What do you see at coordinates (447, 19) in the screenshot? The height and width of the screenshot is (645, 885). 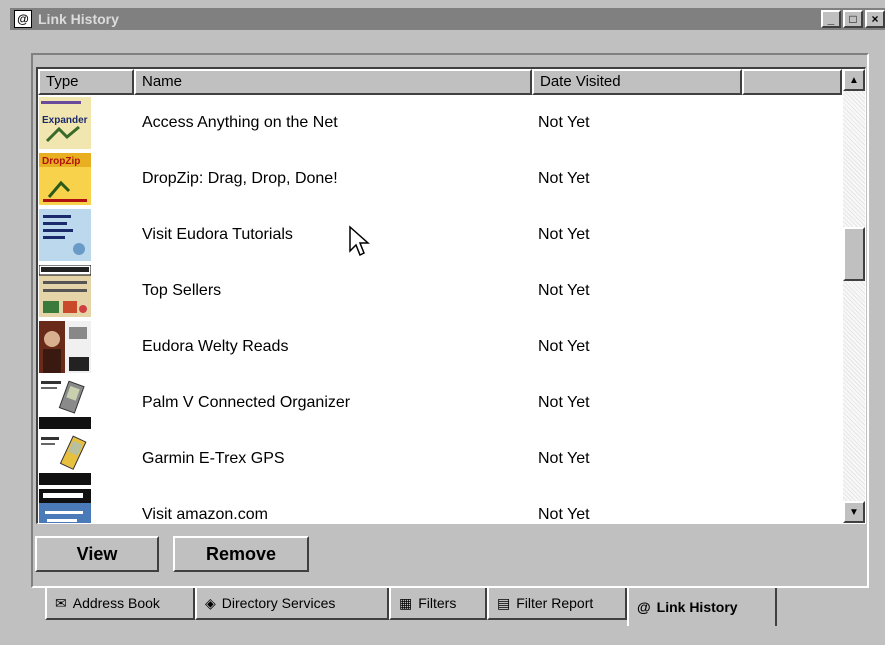 I see `title-bar: @ Link History _ □ ×` at bounding box center [447, 19].